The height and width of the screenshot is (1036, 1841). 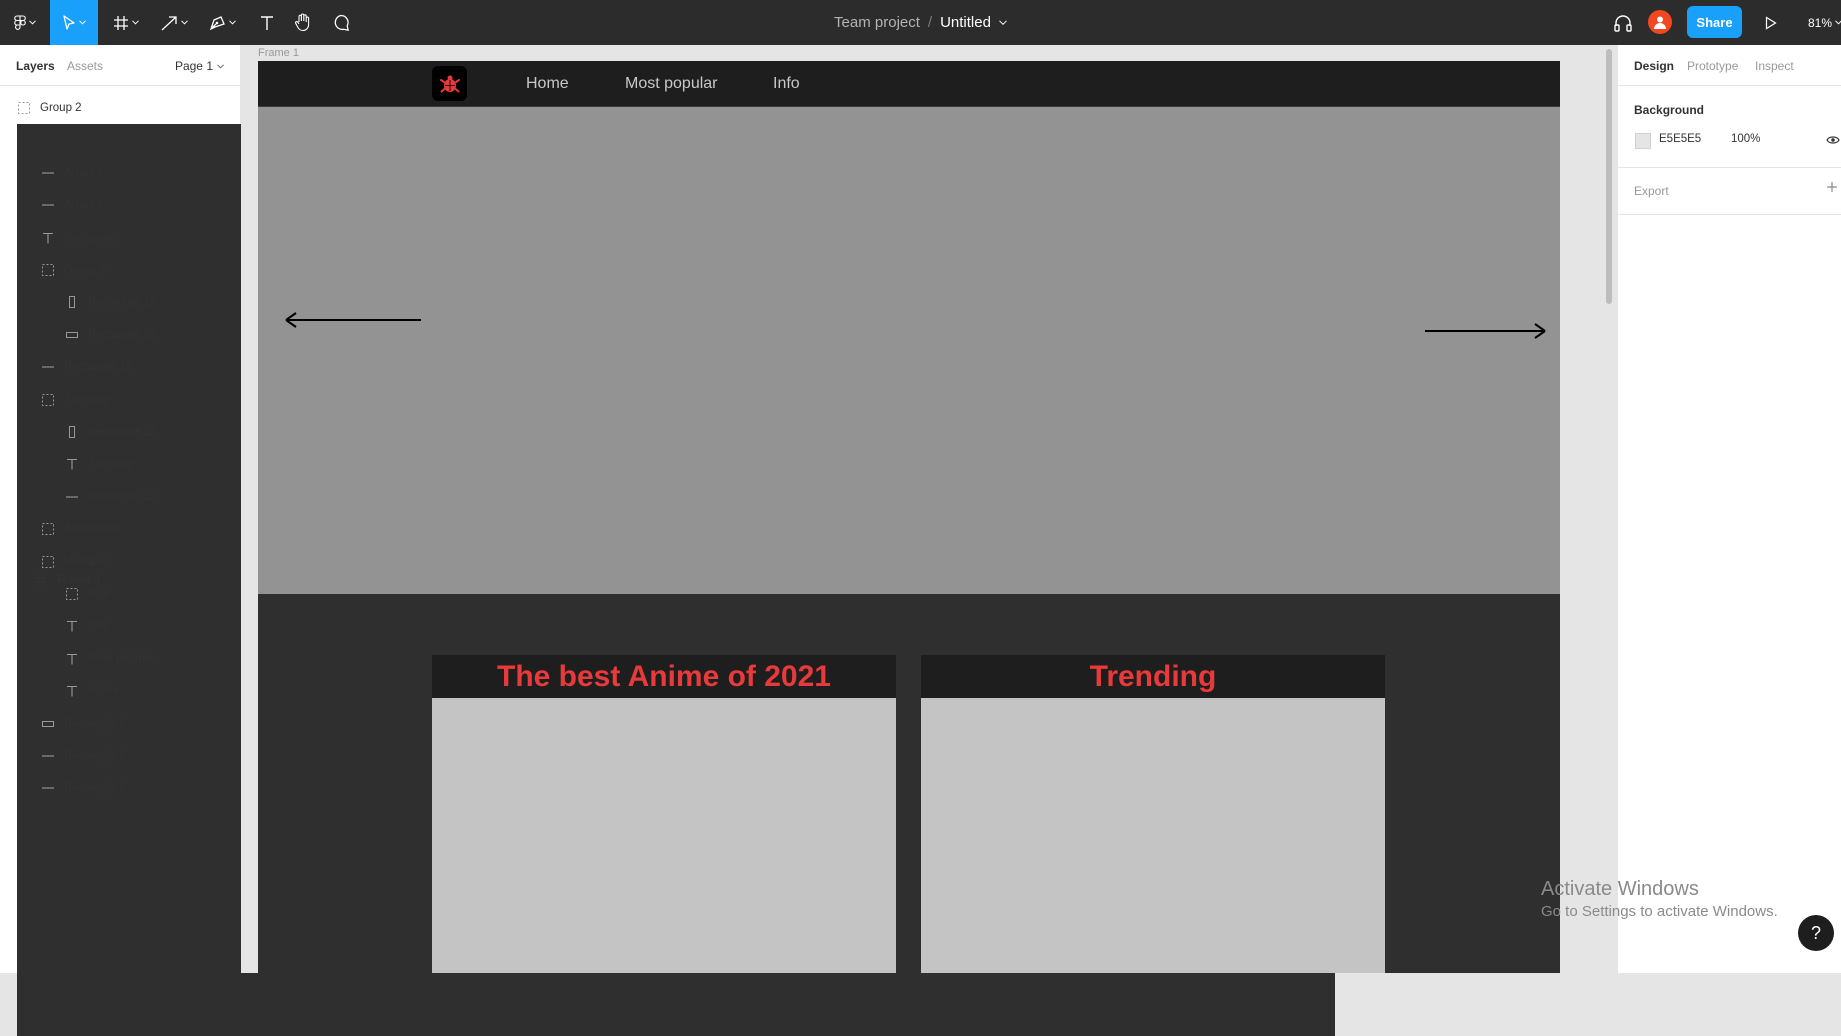 I want to click on zoom-level: 81%, so click(x=1820, y=22).